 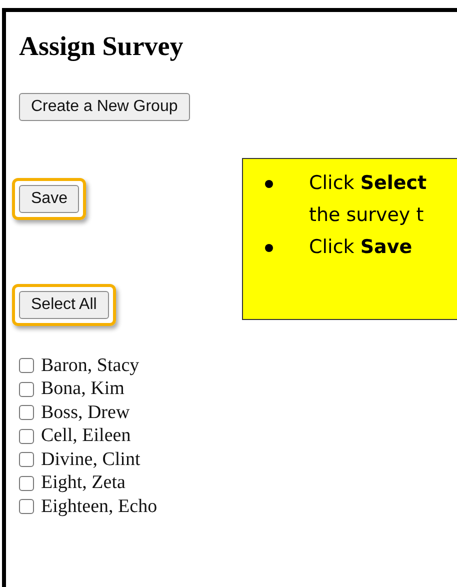 I want to click on page-title: Assign Survey, so click(x=101, y=46).